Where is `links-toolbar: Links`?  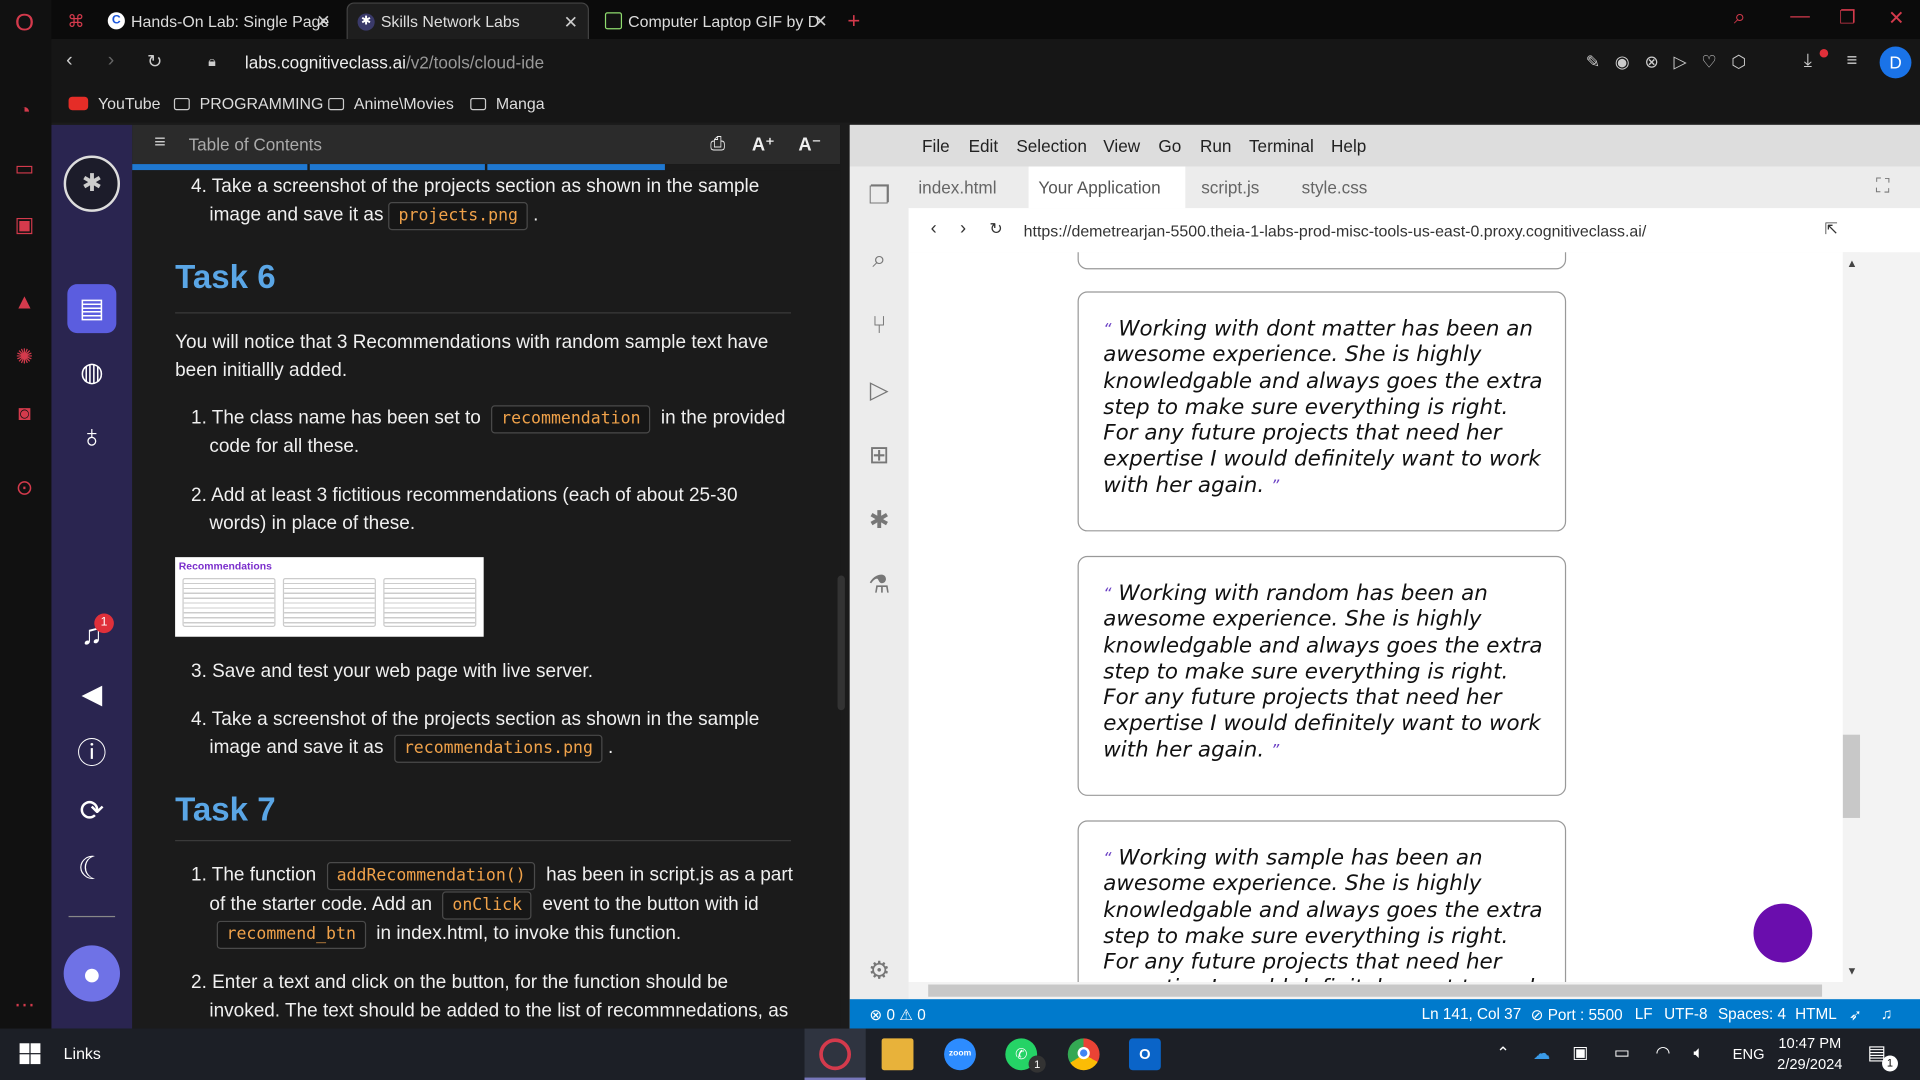
links-toolbar: Links is located at coordinates (82, 1053).